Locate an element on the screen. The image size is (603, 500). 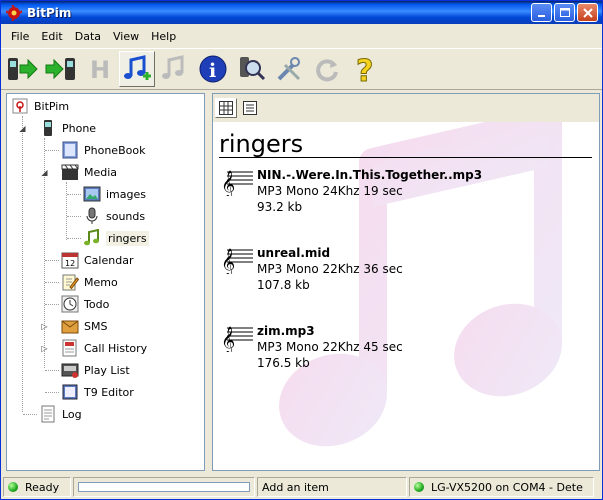
tree-item-calendar: 12 Calendar is located at coordinates (97, 260).